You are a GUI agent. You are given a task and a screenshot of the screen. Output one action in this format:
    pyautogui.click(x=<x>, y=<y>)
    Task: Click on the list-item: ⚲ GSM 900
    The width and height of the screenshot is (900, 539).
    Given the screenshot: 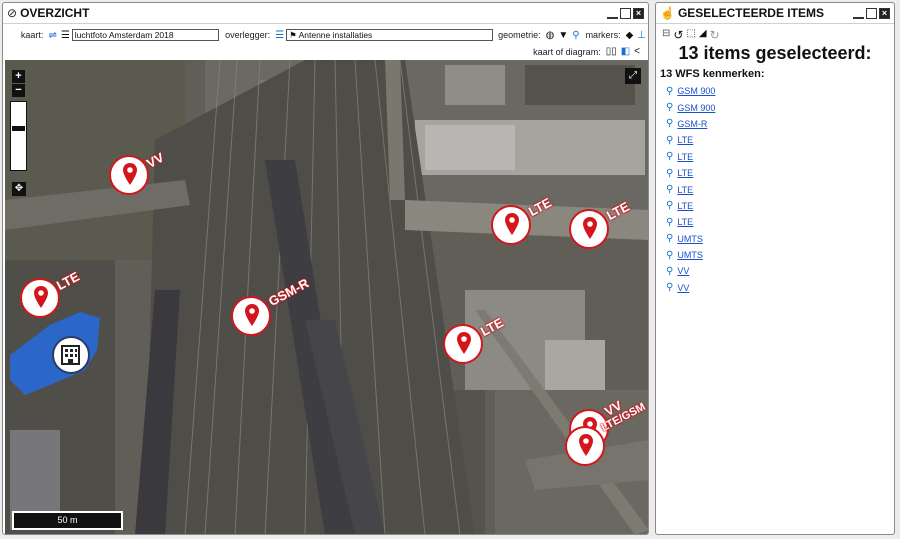 What is the action you would take?
    pyautogui.click(x=690, y=107)
    